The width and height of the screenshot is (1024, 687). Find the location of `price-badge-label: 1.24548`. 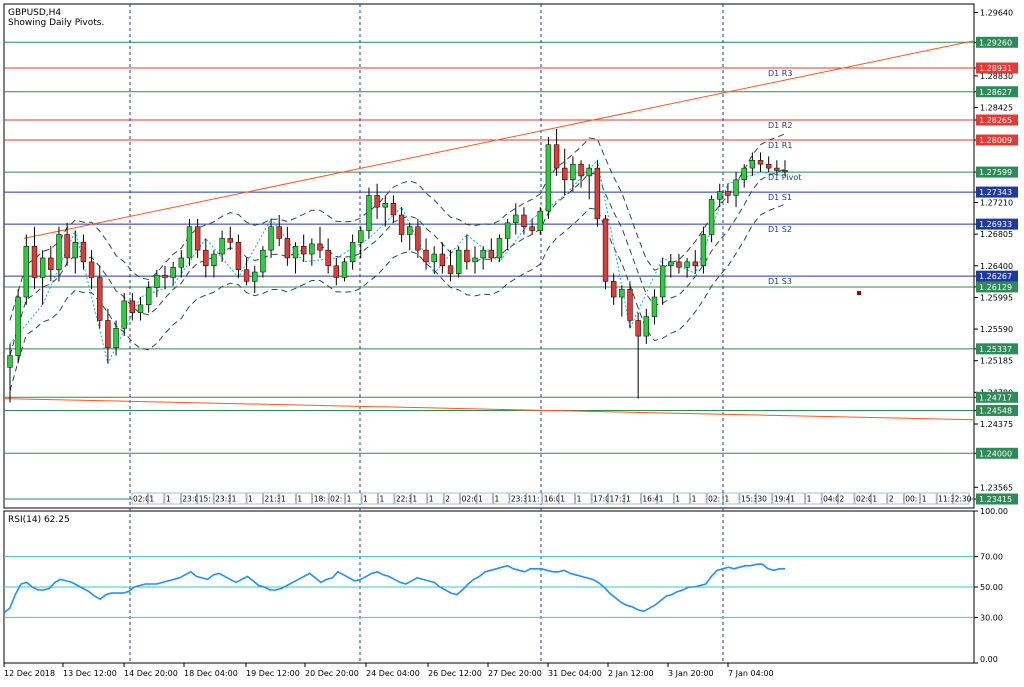

price-badge-label: 1.24548 is located at coordinates (995, 410).